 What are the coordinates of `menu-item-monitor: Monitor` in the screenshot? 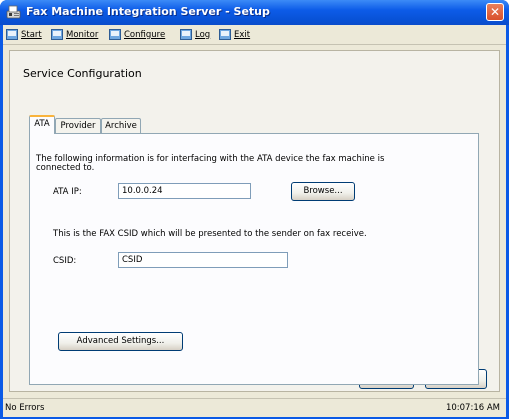 It's located at (74, 34).